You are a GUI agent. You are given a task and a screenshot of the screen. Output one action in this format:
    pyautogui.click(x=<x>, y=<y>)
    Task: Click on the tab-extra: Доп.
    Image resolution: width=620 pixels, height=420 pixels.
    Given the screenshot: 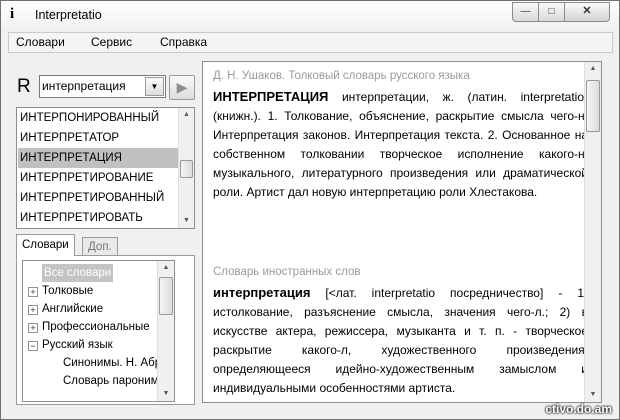 What is the action you would take?
    pyautogui.click(x=100, y=247)
    